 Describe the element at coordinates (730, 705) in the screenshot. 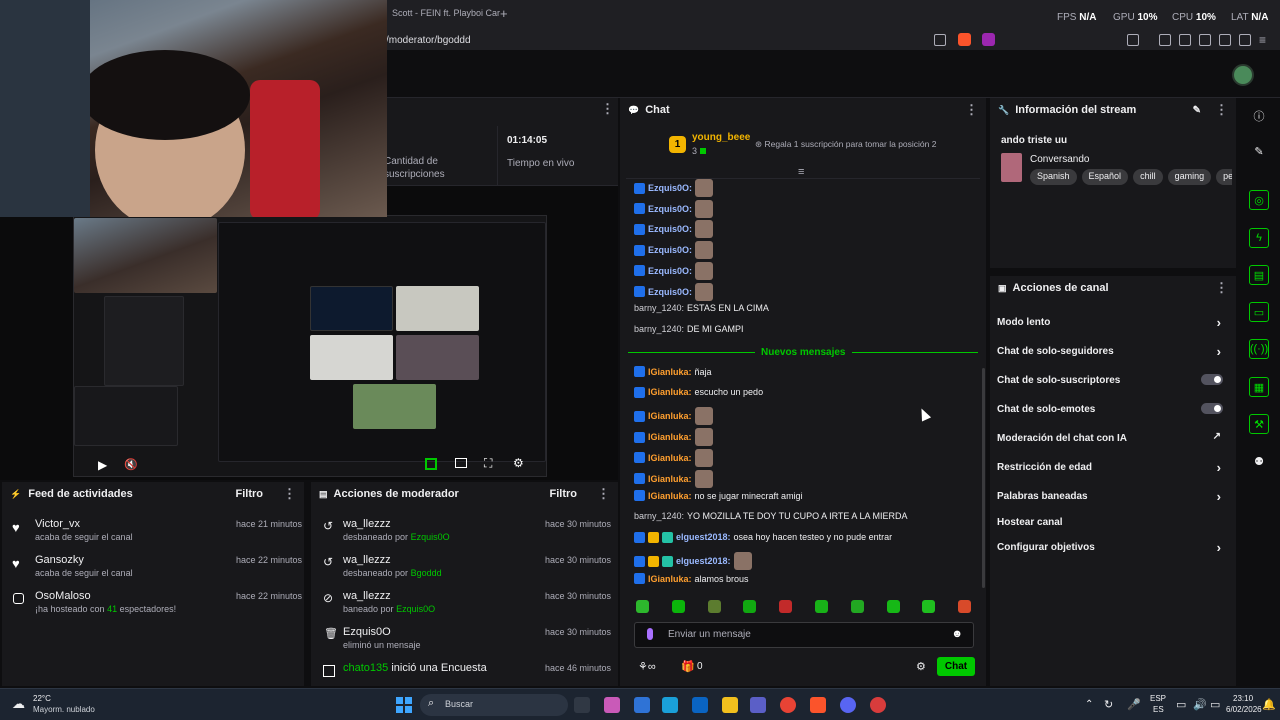

I see `explorer-icon` at that location.